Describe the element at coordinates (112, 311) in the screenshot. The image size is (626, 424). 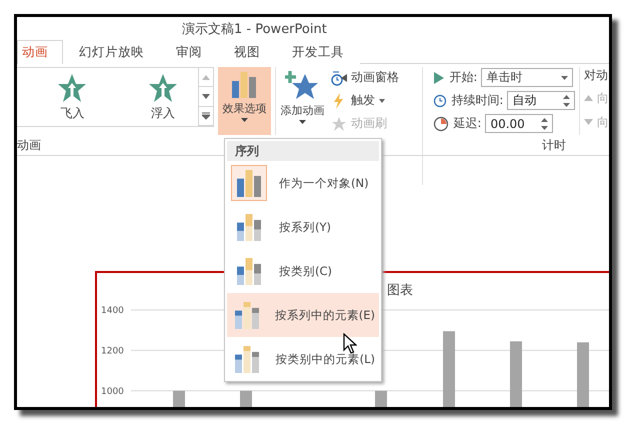
I see `axis-label: 1400` at that location.